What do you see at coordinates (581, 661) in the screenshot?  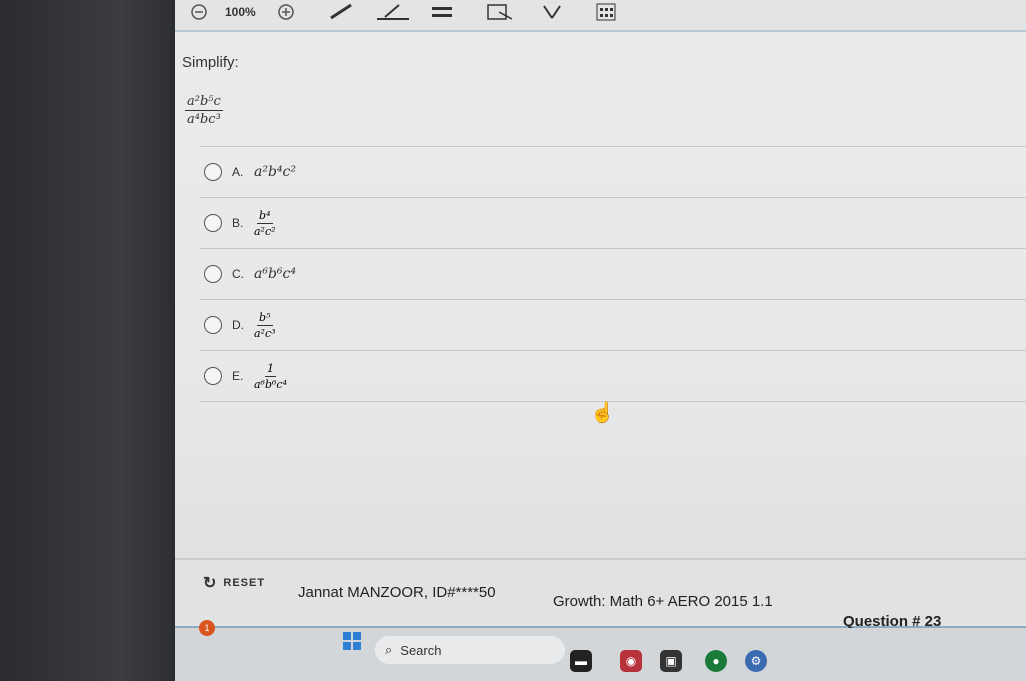 I see `file-explorer-icon: ▬` at bounding box center [581, 661].